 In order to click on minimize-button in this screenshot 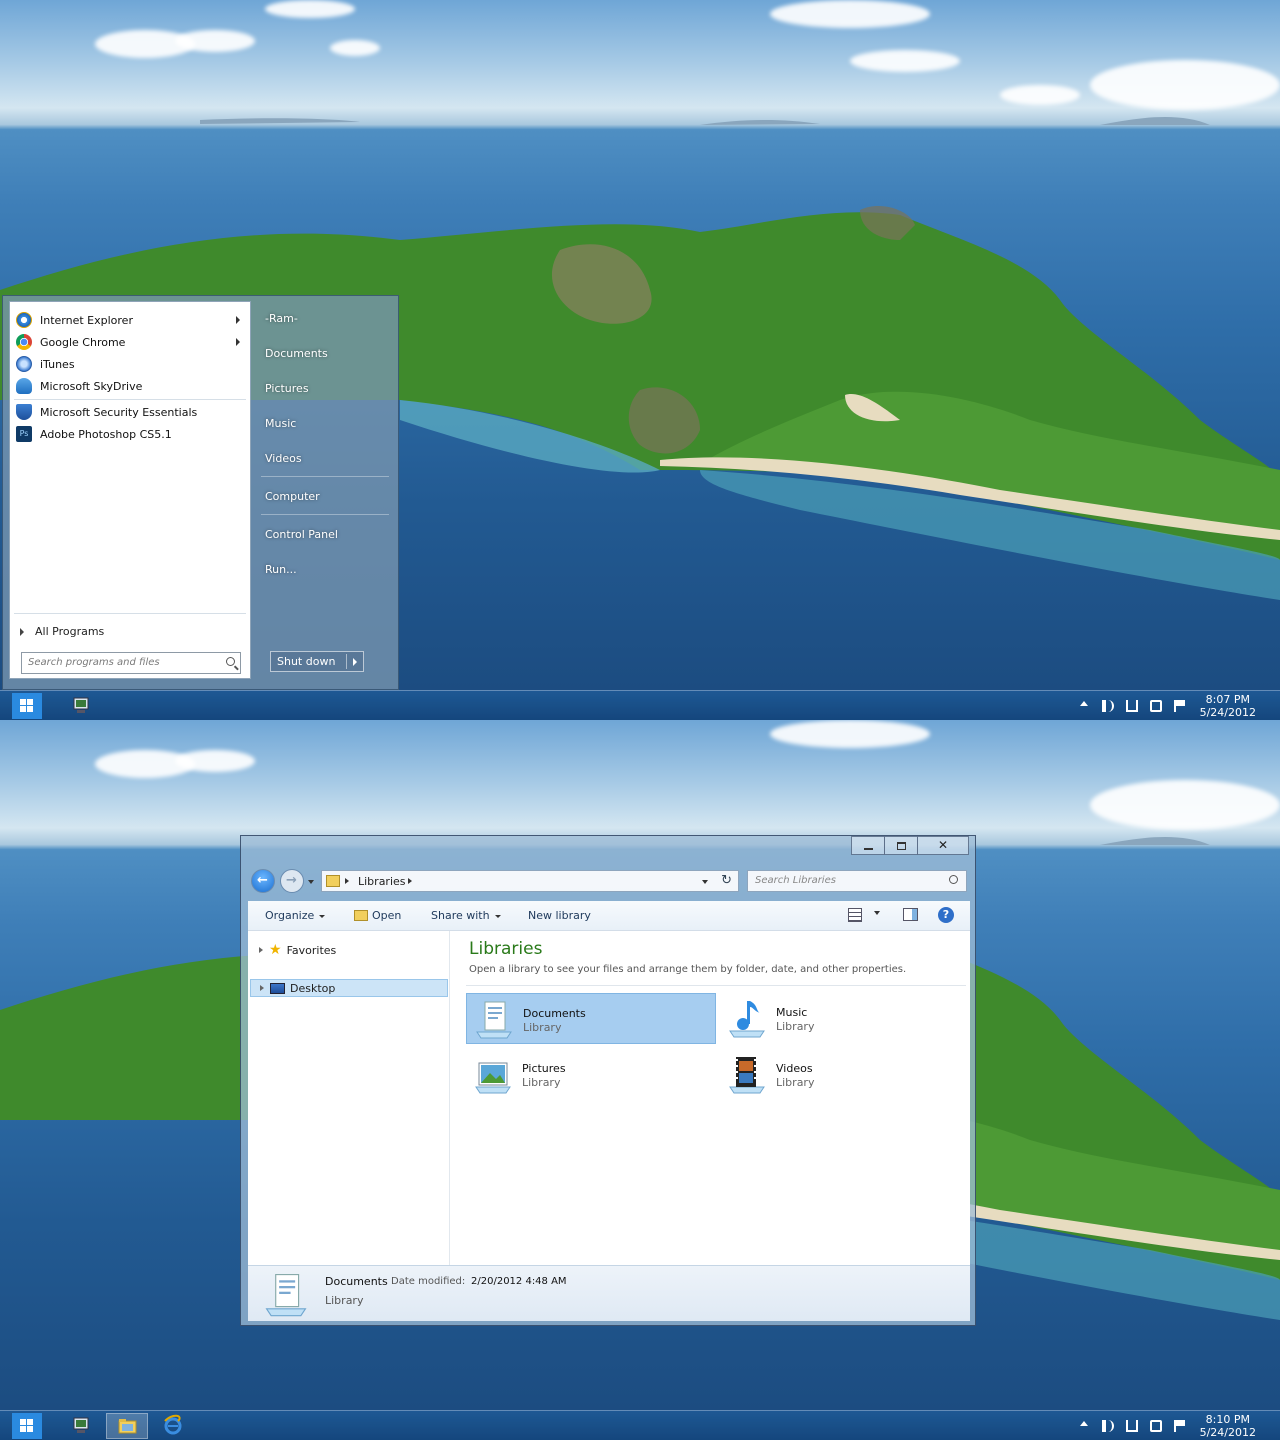, I will do `click(868, 845)`.